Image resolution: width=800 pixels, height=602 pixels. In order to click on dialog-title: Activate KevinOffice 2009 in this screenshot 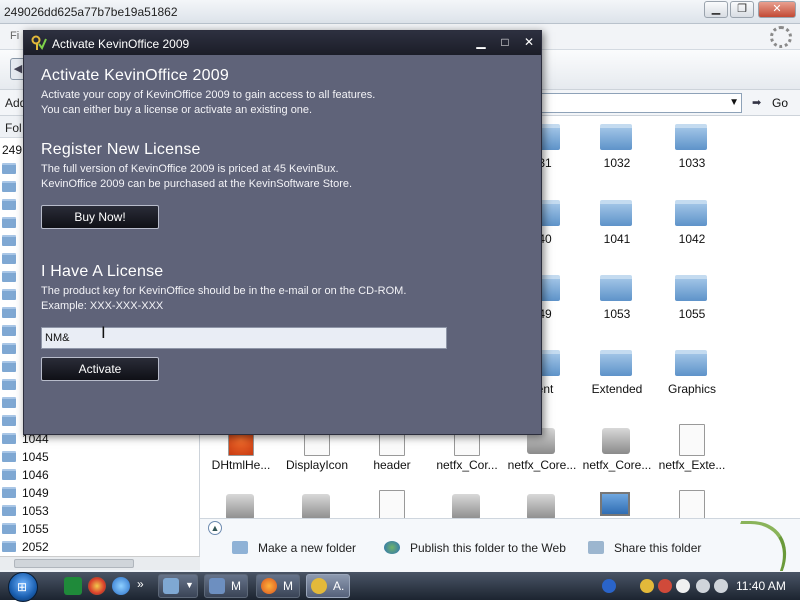, I will do `click(121, 44)`.